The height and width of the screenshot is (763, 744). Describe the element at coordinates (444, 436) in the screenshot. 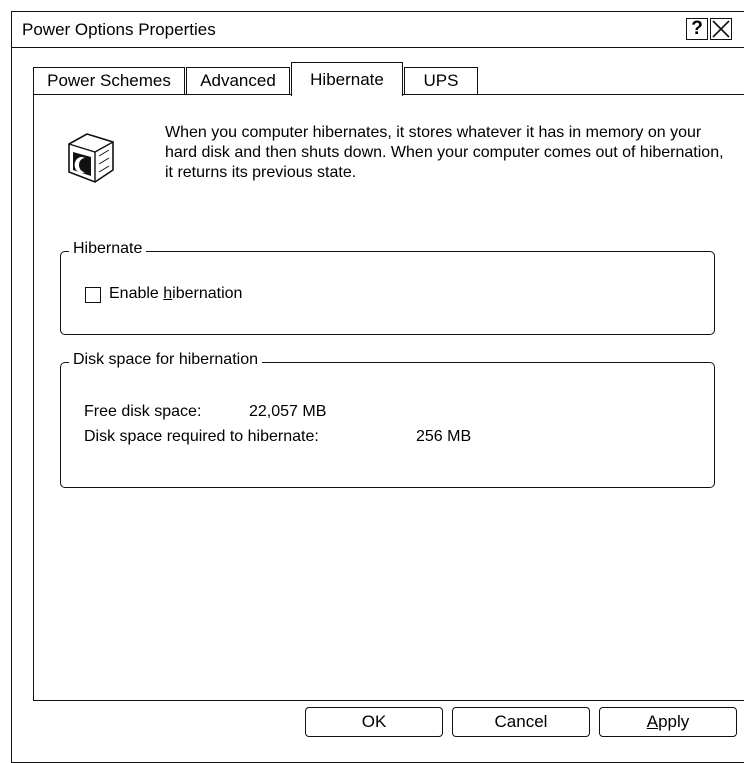

I see `required-disk-space-value: 256 MB` at that location.